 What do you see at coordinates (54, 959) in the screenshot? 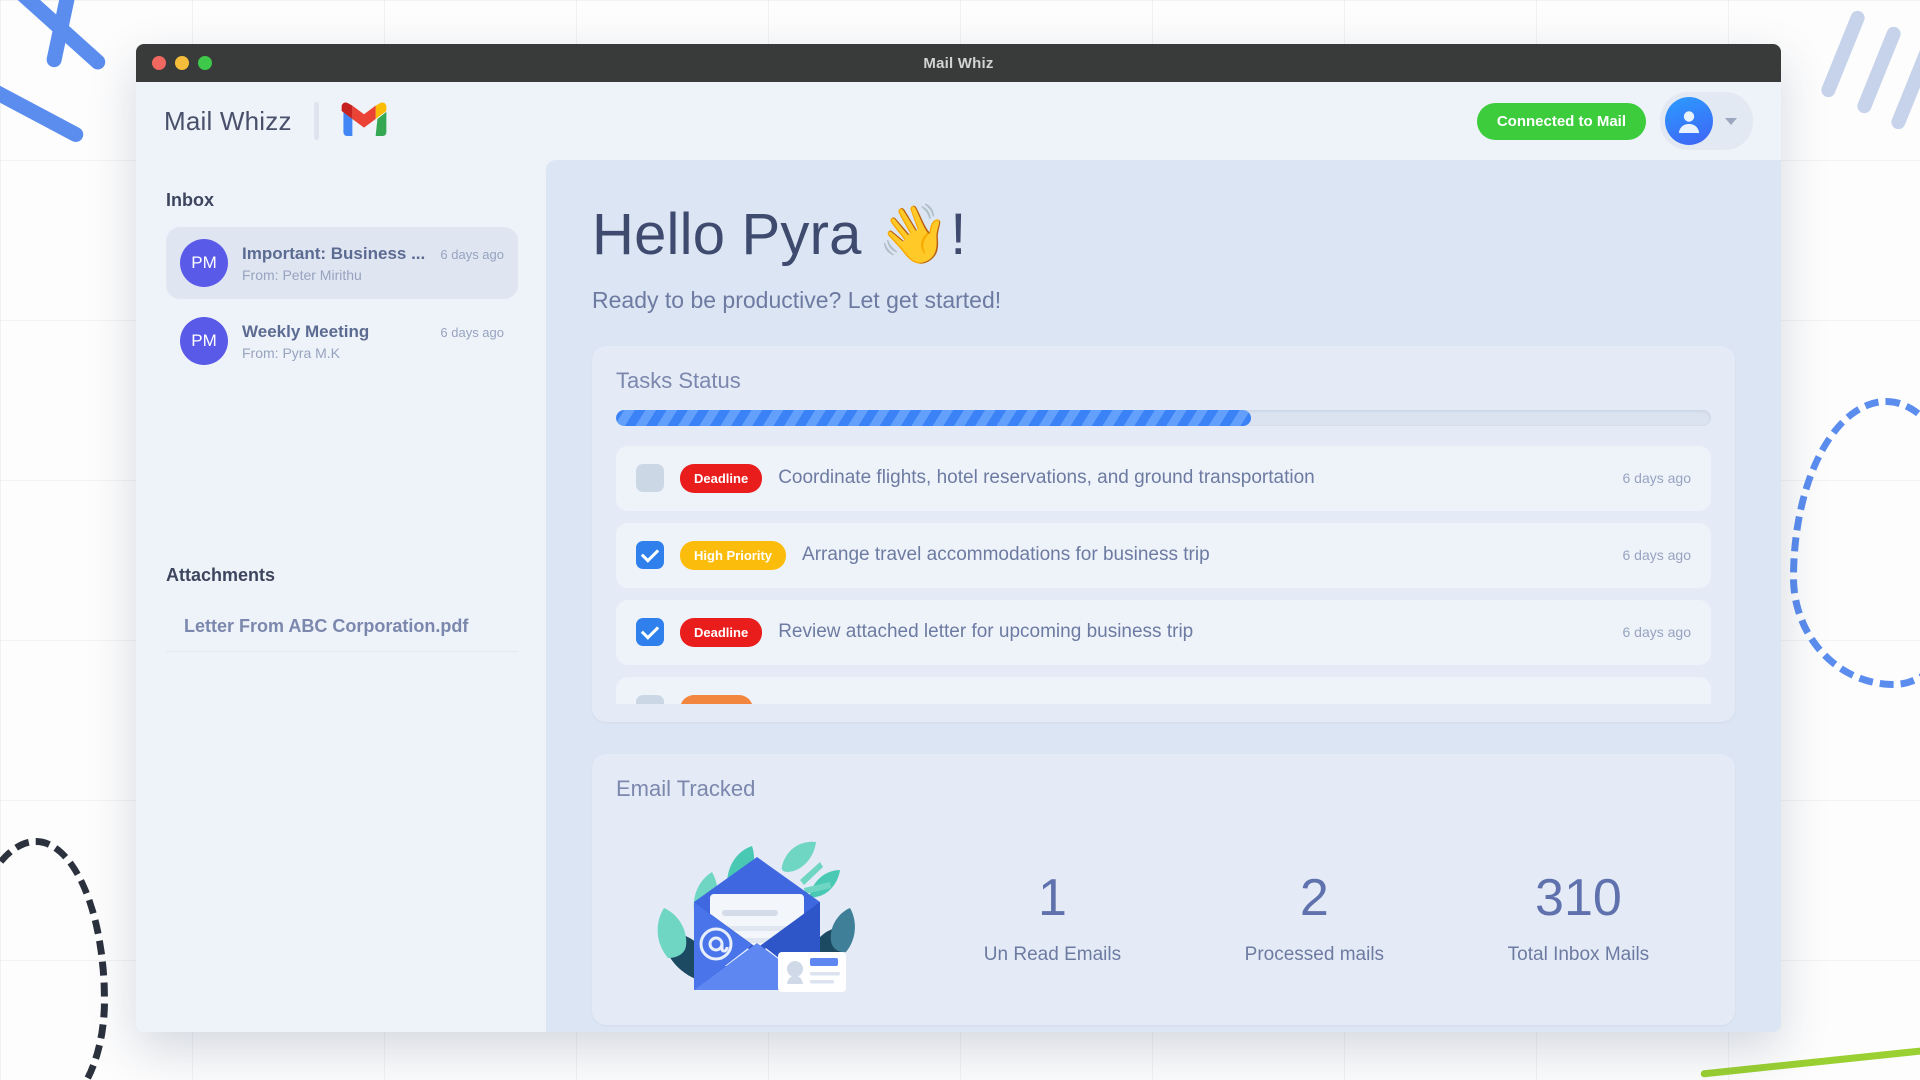
I see `decoration-dashed-blob-left` at bounding box center [54, 959].